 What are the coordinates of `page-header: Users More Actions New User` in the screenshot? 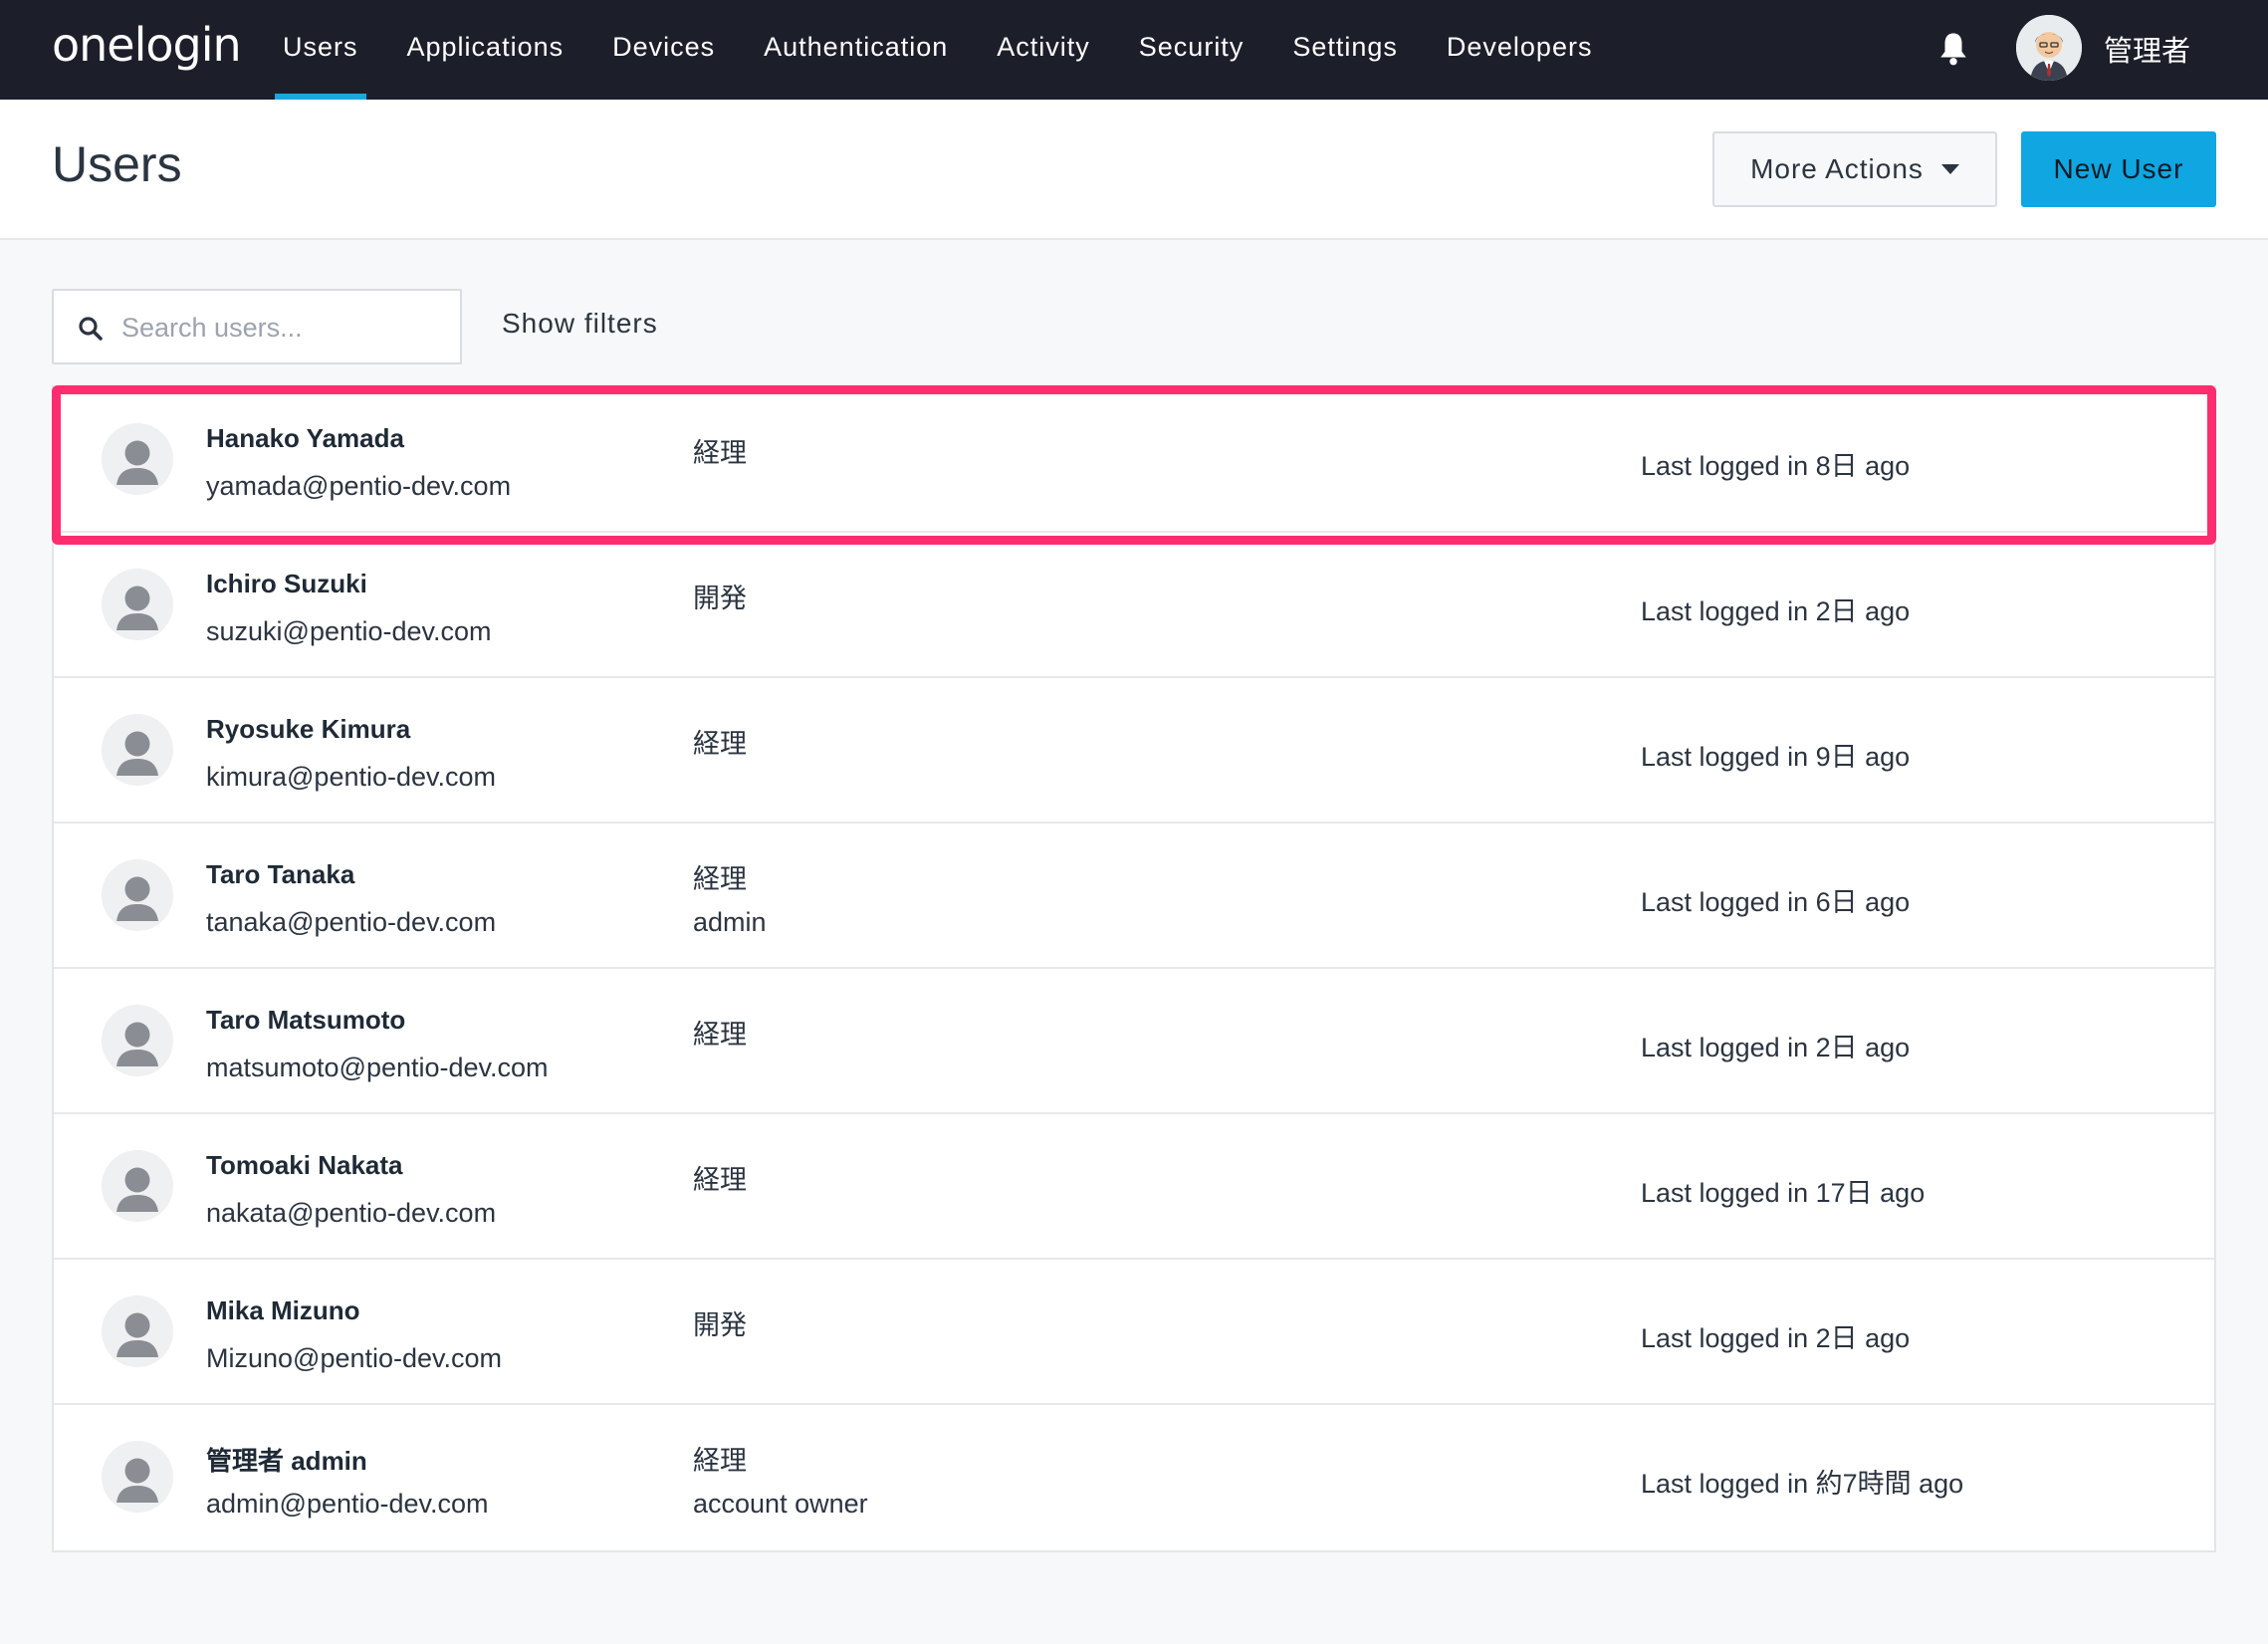 It's located at (1134, 170).